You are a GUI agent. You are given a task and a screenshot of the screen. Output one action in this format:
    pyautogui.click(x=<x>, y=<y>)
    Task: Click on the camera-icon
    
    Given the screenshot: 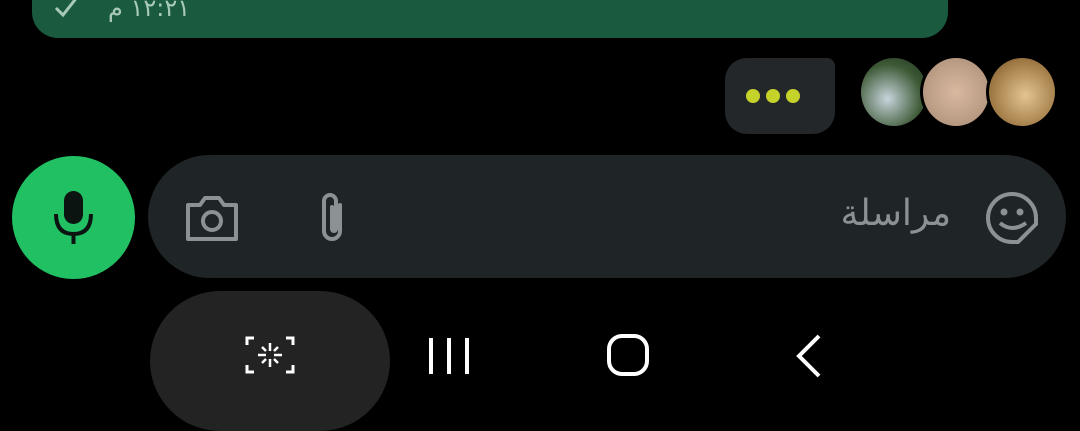 What is the action you would take?
    pyautogui.click(x=212, y=218)
    